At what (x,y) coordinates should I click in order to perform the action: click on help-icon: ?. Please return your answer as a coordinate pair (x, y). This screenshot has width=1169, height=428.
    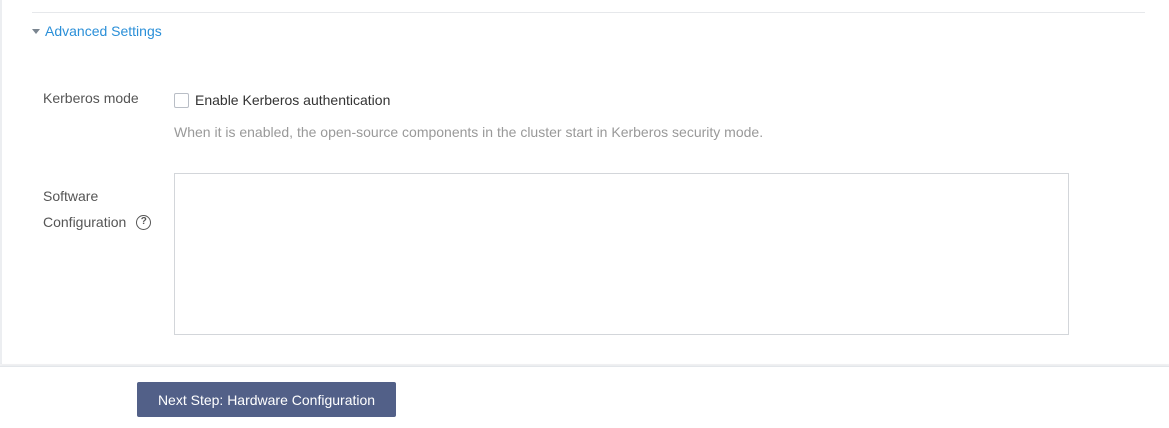
    Looking at the image, I should click on (144, 222).